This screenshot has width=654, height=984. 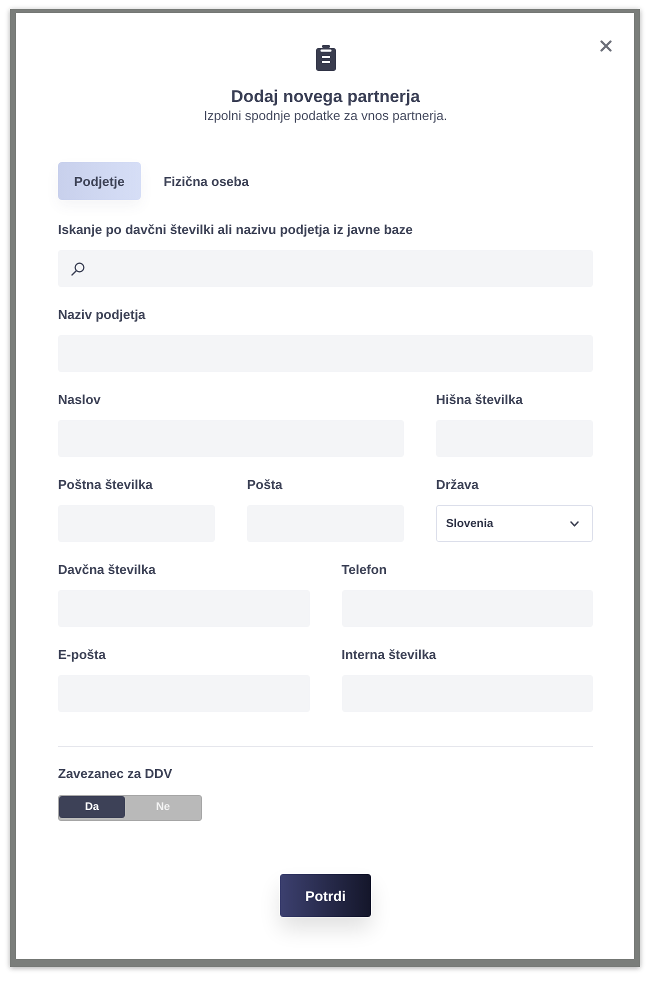 What do you see at coordinates (325, 268) in the screenshot?
I see `search-field` at bounding box center [325, 268].